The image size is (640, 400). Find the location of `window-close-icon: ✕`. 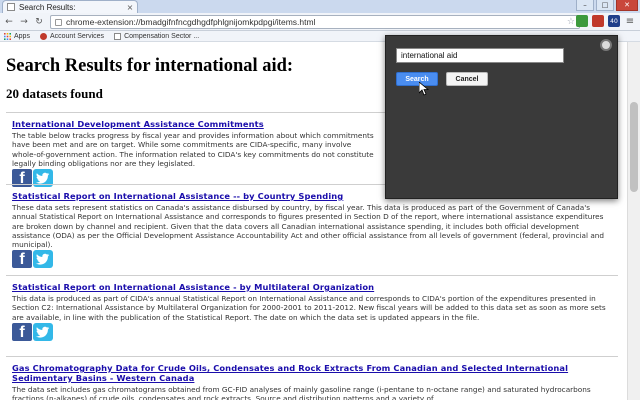

window-close-icon: ✕ is located at coordinates (627, 5).